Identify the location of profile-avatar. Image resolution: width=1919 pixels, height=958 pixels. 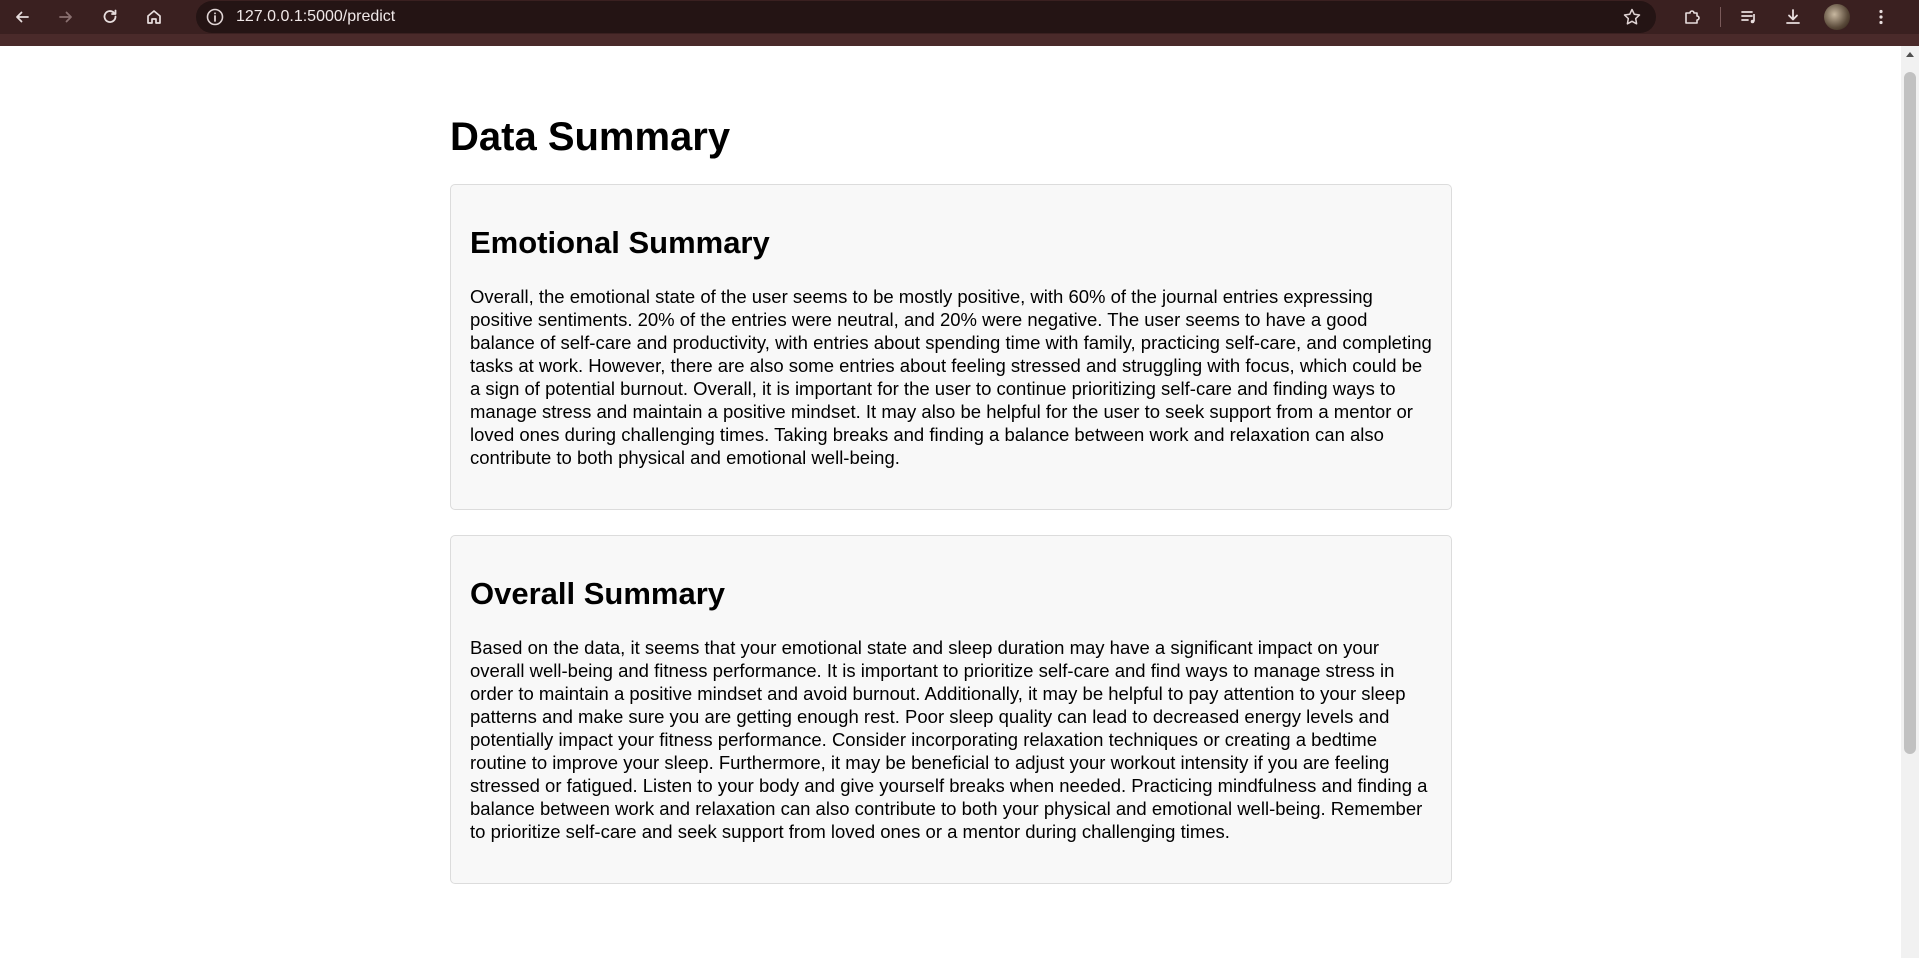
(1837, 17).